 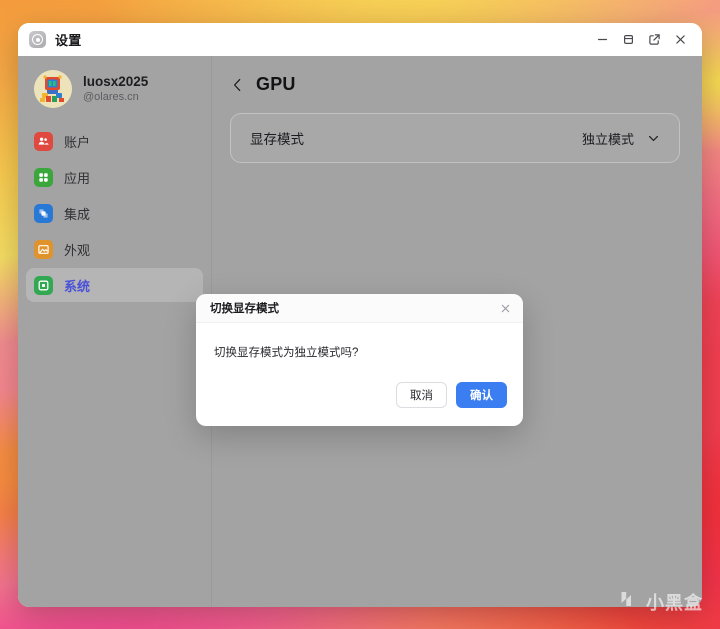 I want to click on dialog-message: 切换显存模式为独立模式吗?, so click(x=286, y=353).